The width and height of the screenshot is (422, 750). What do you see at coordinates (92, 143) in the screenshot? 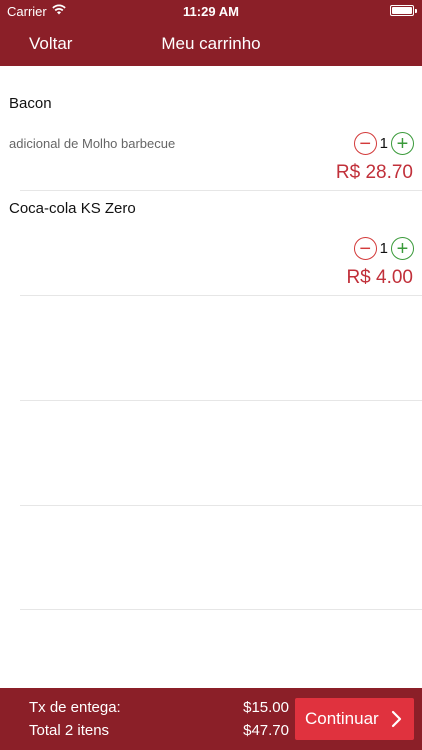
I see `item-note: adicional de Molho barbecue` at bounding box center [92, 143].